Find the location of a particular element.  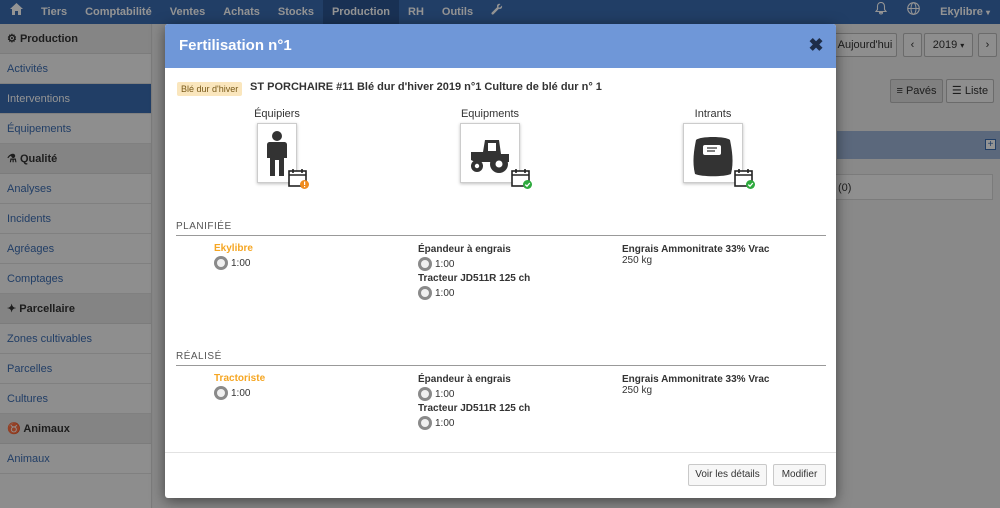

realised-doers: Tractoriste 1:00 is located at coordinates (239, 387).